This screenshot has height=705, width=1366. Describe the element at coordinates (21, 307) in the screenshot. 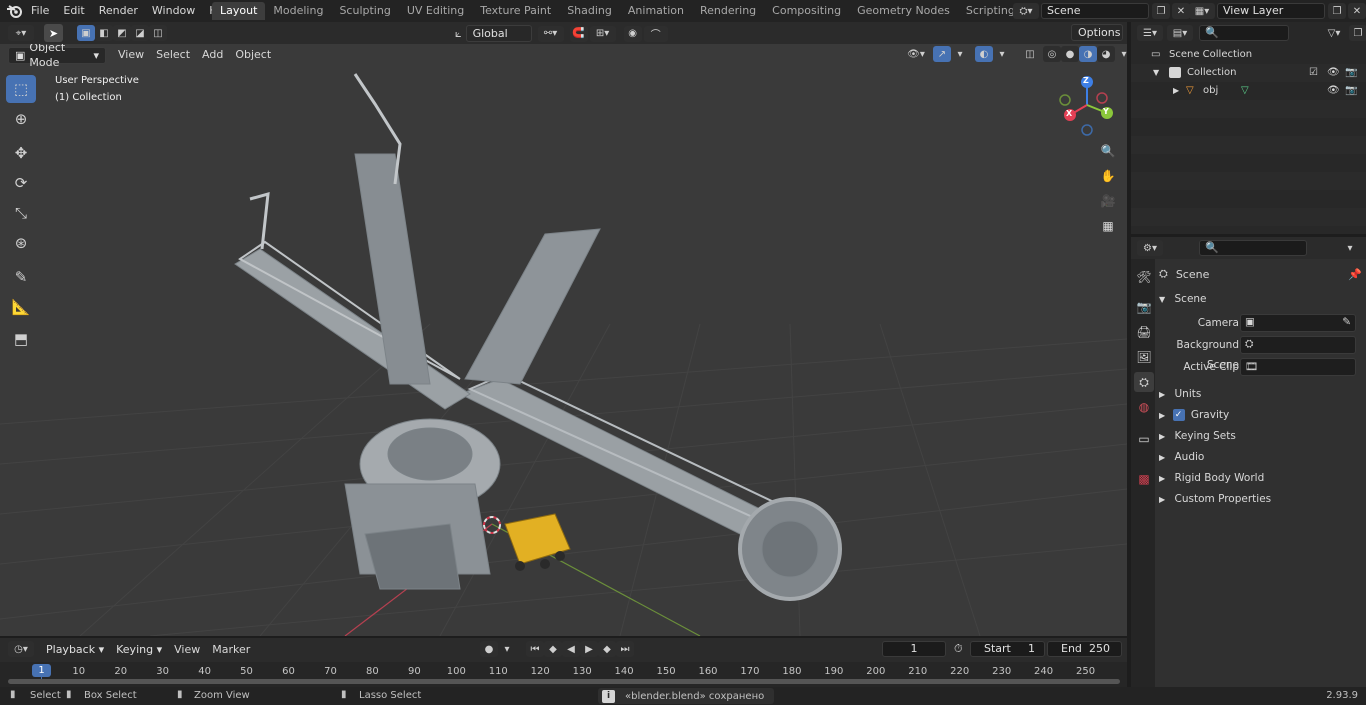

I see `measure-tool-icon: 📐` at that location.